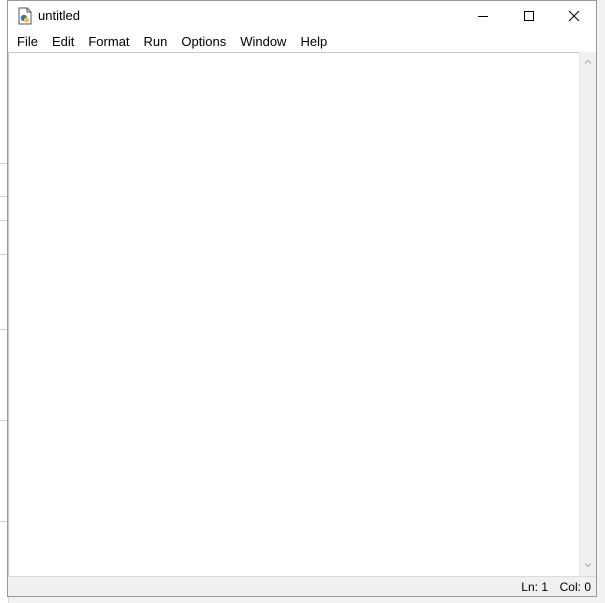 The height and width of the screenshot is (603, 605). I want to click on scroll-down-arrow-icon, so click(588, 565).